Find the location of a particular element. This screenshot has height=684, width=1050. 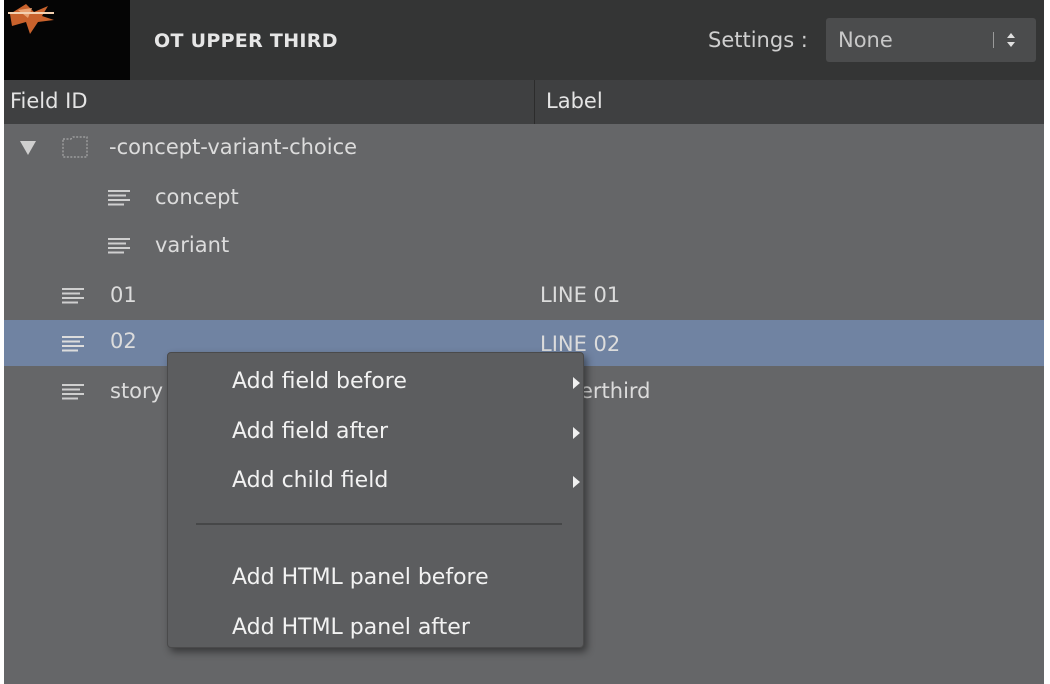

menu-item-add-field-after: Add field after is located at coordinates (375, 432).